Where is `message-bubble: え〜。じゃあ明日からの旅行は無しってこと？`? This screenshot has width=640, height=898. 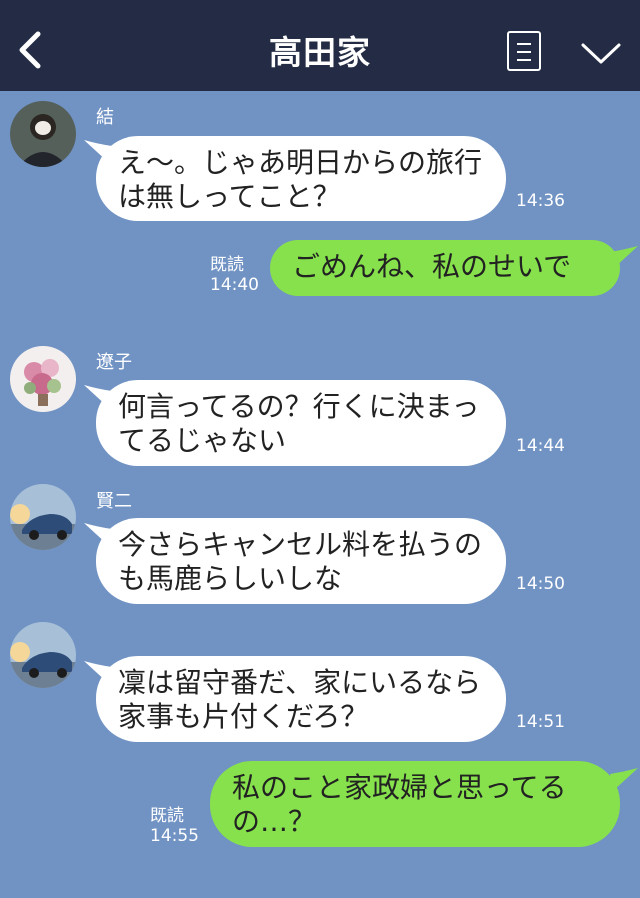 message-bubble: え〜。じゃあ明日からの旅行は無しってこと？ is located at coordinates (301, 178).